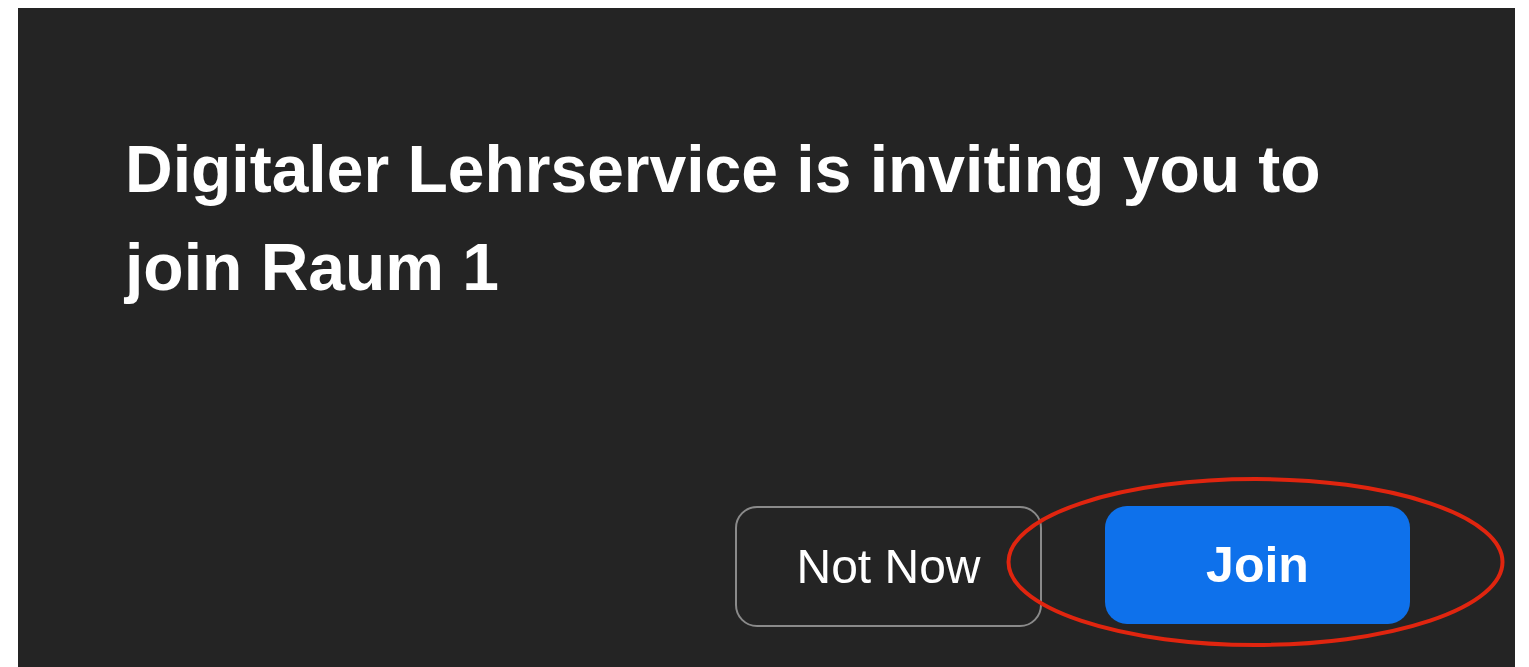 This screenshot has width=1529, height=667. Describe the element at coordinates (1257, 565) in the screenshot. I see `join-button: Join` at that location.